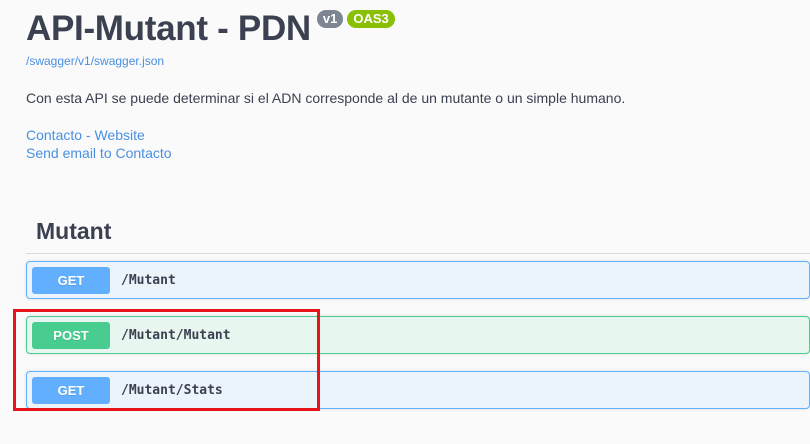 This screenshot has width=810, height=444. What do you see at coordinates (418, 153) in the screenshot?
I see `contact-email-link: Send email to Contacto` at bounding box center [418, 153].